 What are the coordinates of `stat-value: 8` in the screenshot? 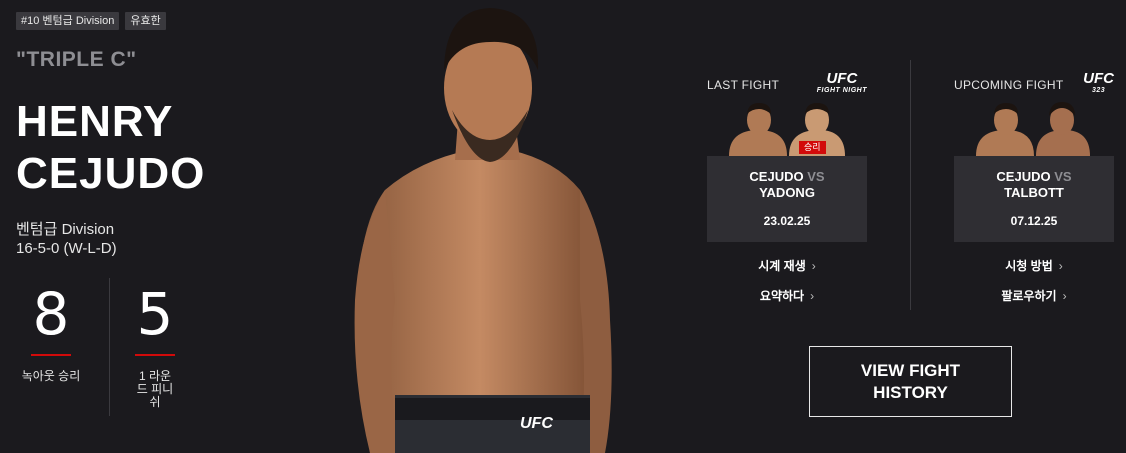 It's located at (51, 314).